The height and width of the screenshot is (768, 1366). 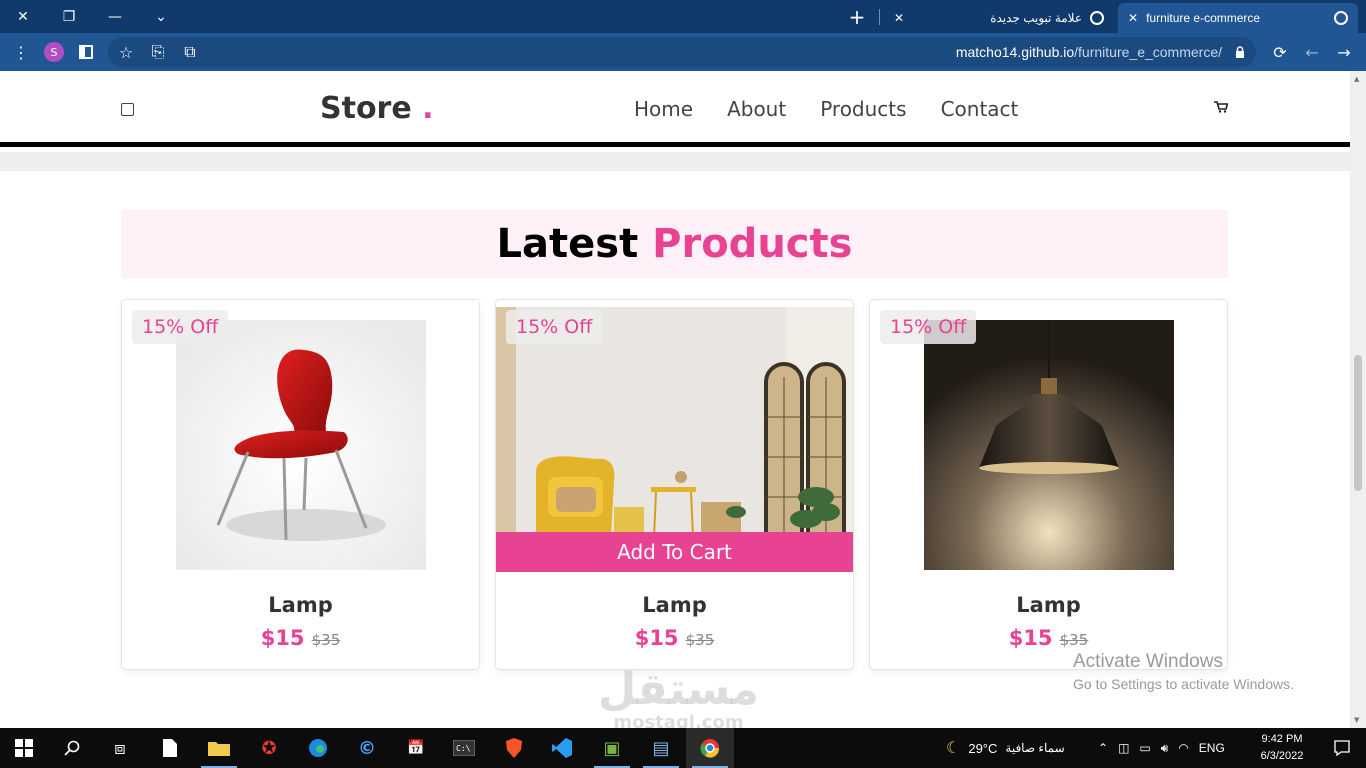 I want to click on battery-icon: ▭, so click(x=1144, y=748).